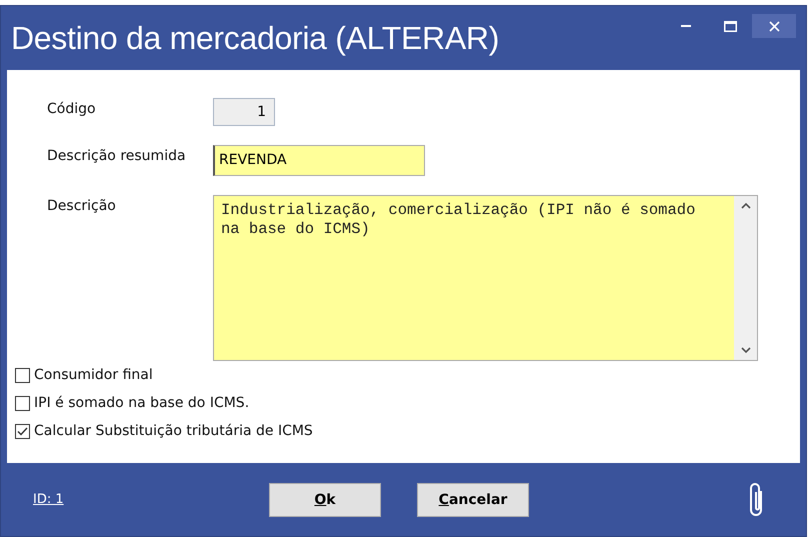 This screenshot has height=537, width=811. I want to click on scroll-up-icon, so click(745, 205).